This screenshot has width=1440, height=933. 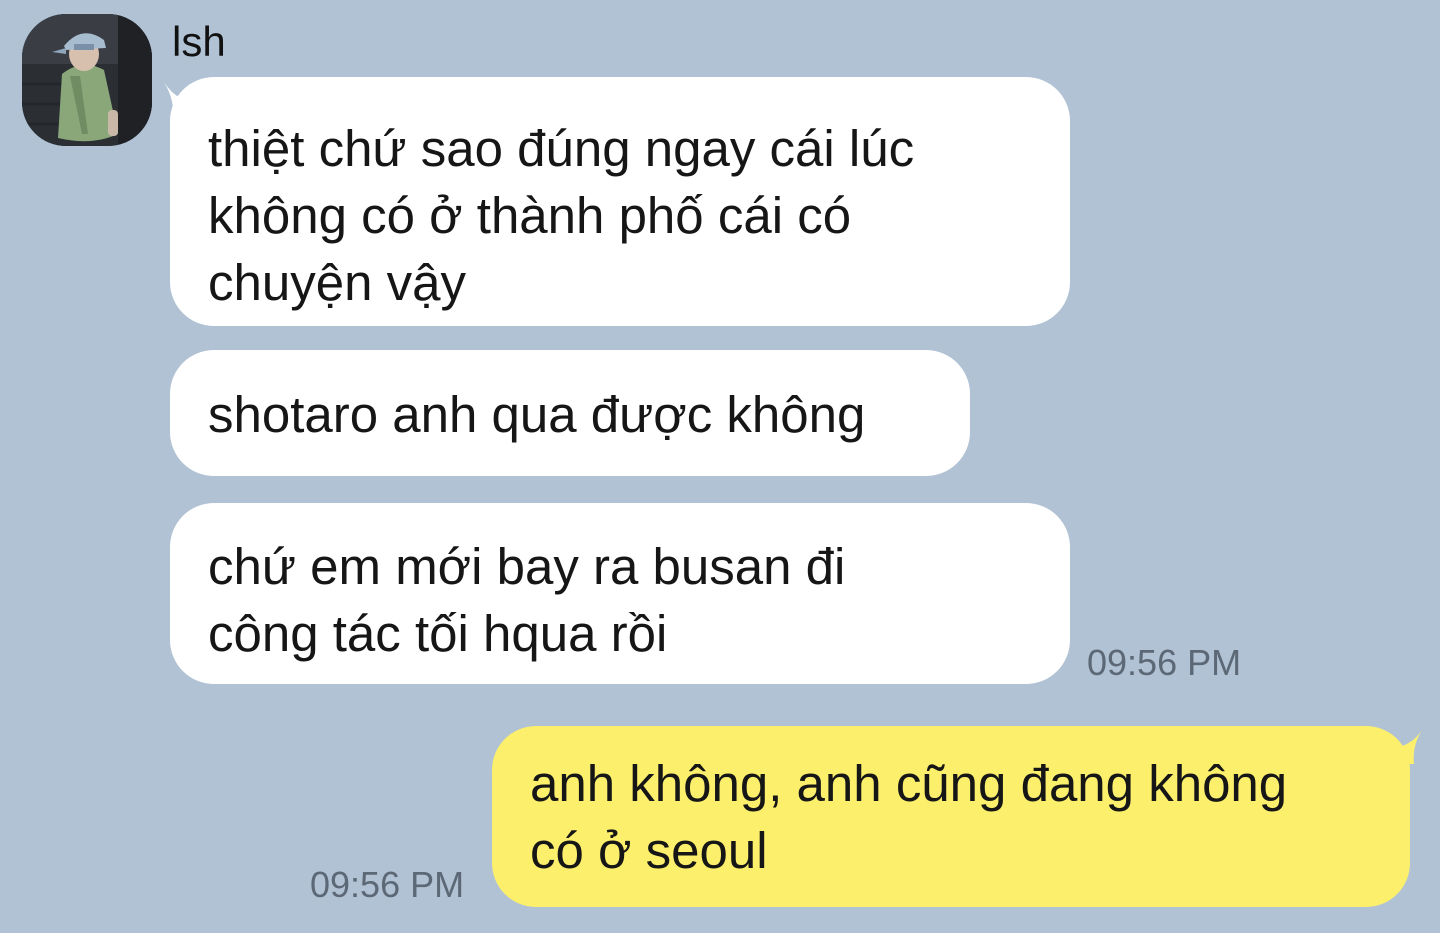 I want to click on sender-avatar, so click(x=87, y=80).